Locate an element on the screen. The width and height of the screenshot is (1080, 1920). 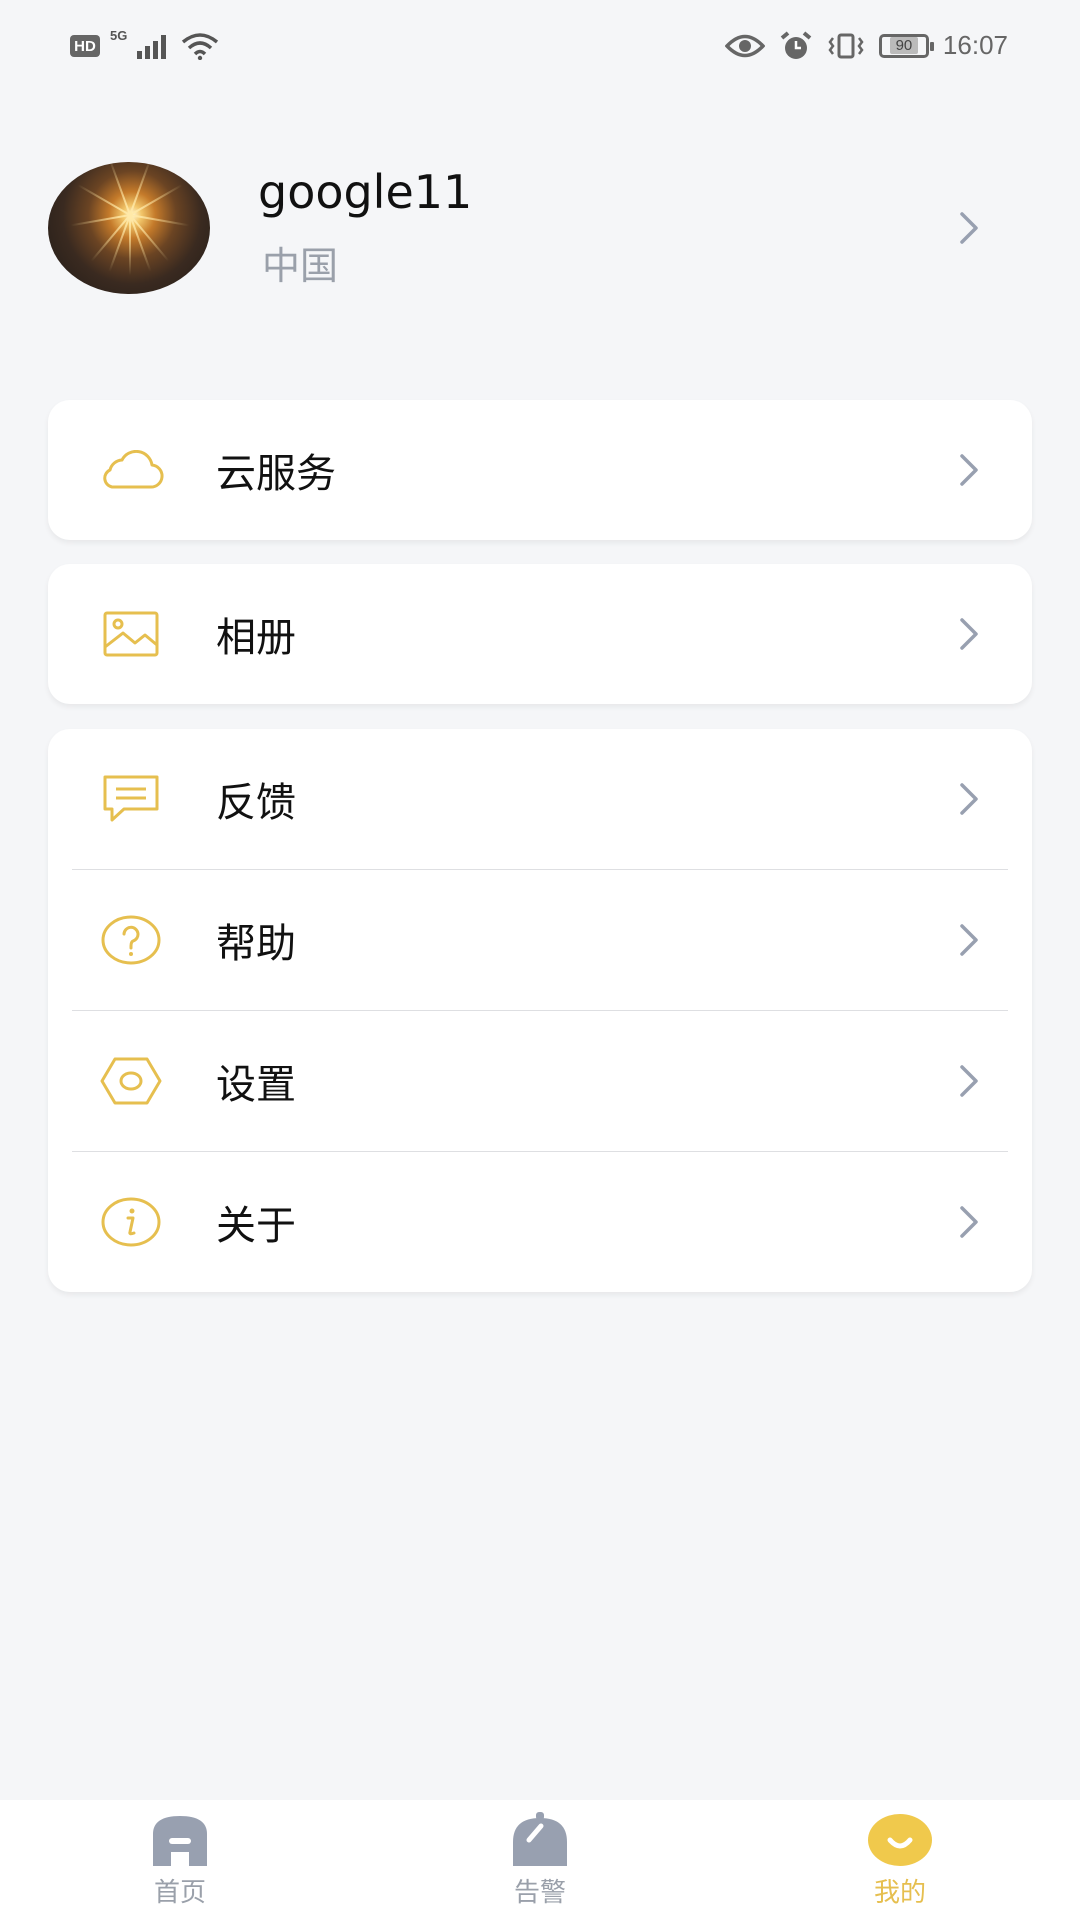
status-left: HD 5G is located at coordinates (144, 44).